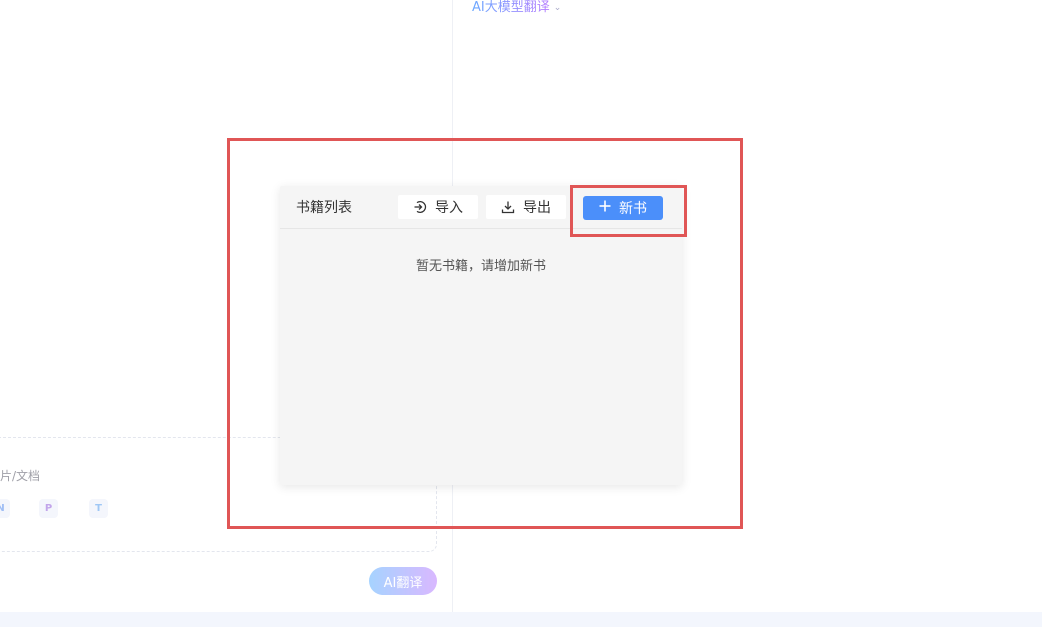 This screenshot has height=627, width=1042. I want to click on upload-hint: 片/文档, so click(20, 476).